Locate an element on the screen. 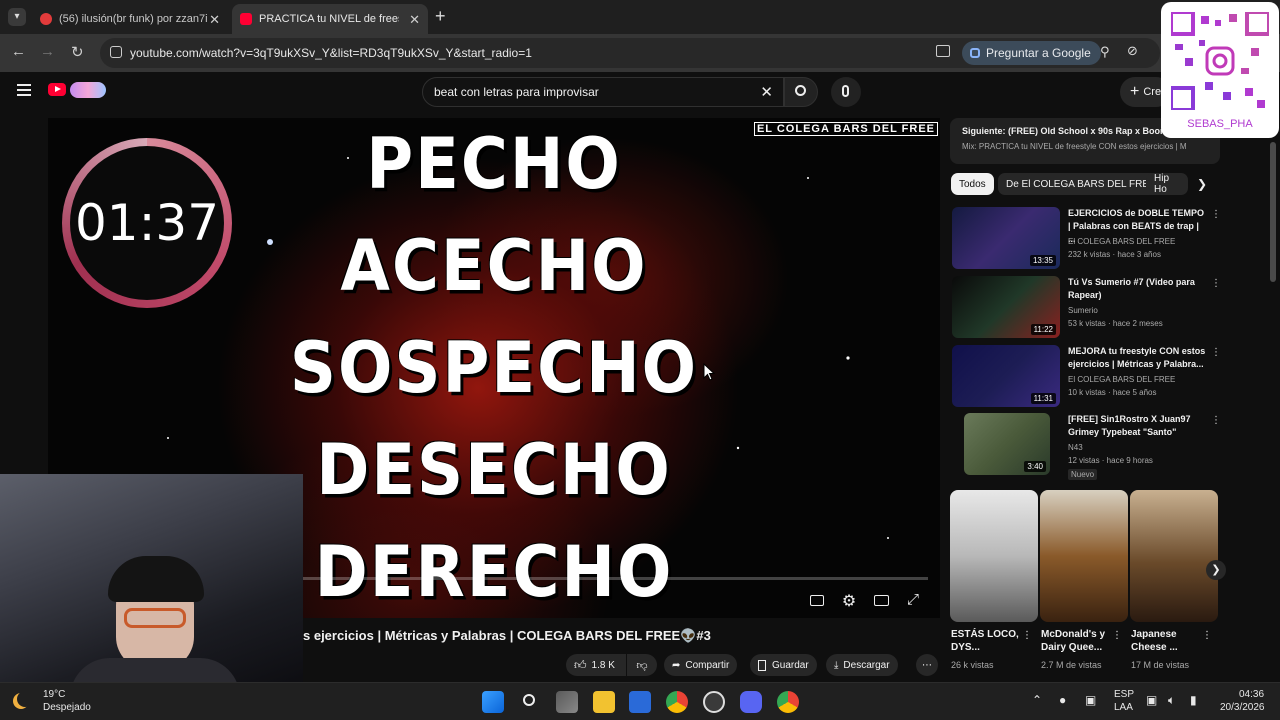 The width and height of the screenshot is (1280, 720). windows-start-icon is located at coordinates (493, 702).